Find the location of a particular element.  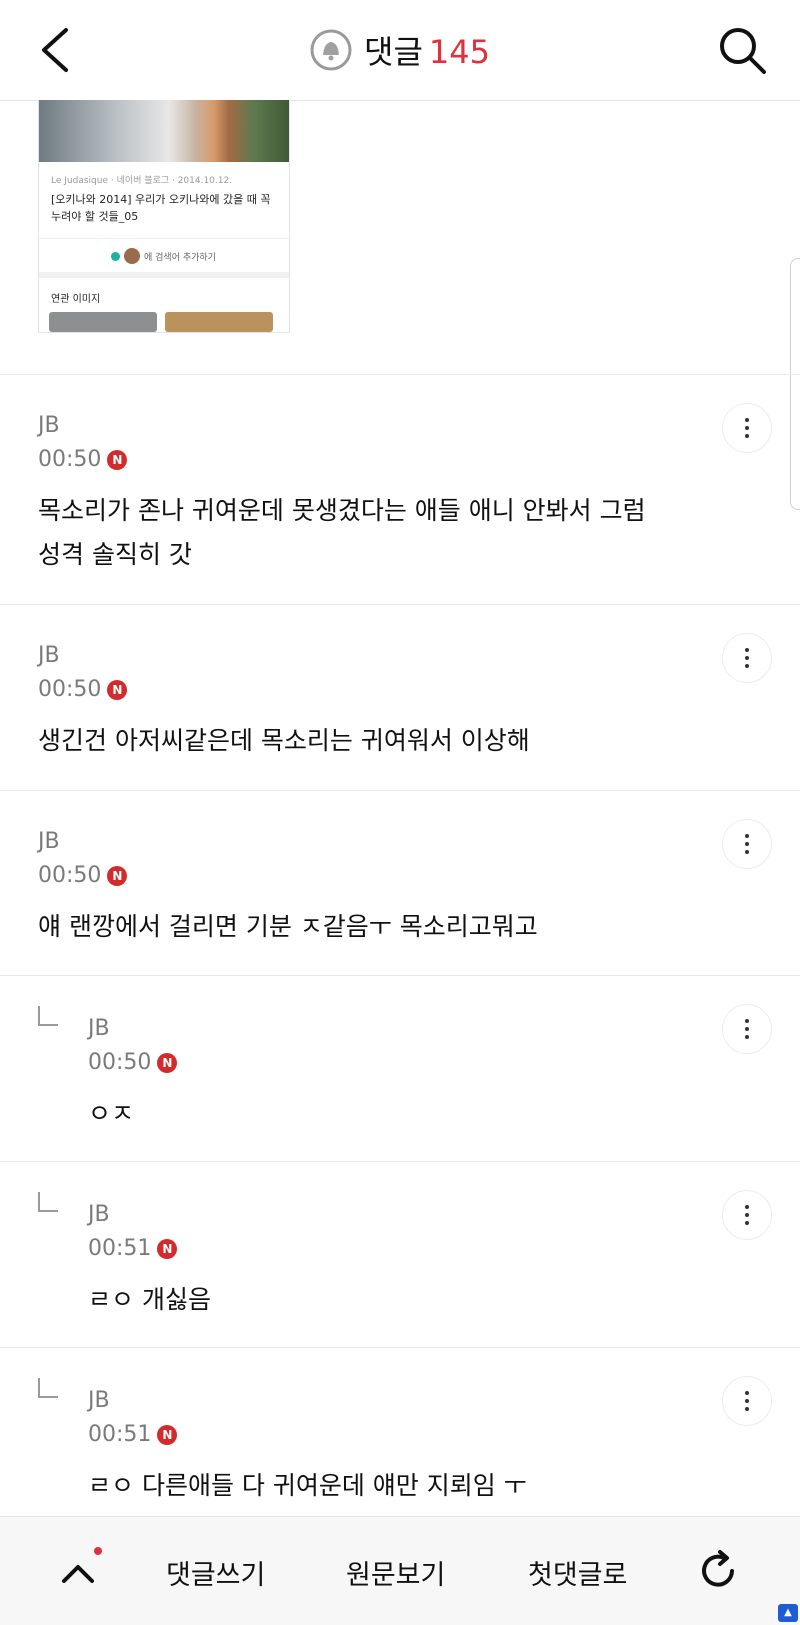

comment-text-line: ㄹㅇ 다른애들 다 귀여운데 얘만 지뢰임 ㅜ is located at coordinates (307, 1485).